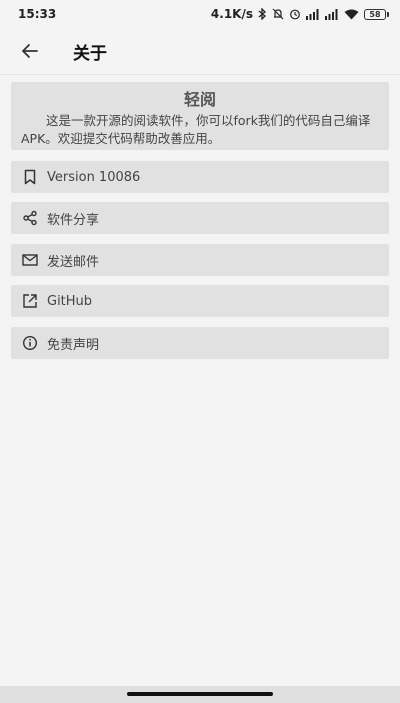 The width and height of the screenshot is (400, 703). I want to click on battery-level: 58, so click(375, 14).